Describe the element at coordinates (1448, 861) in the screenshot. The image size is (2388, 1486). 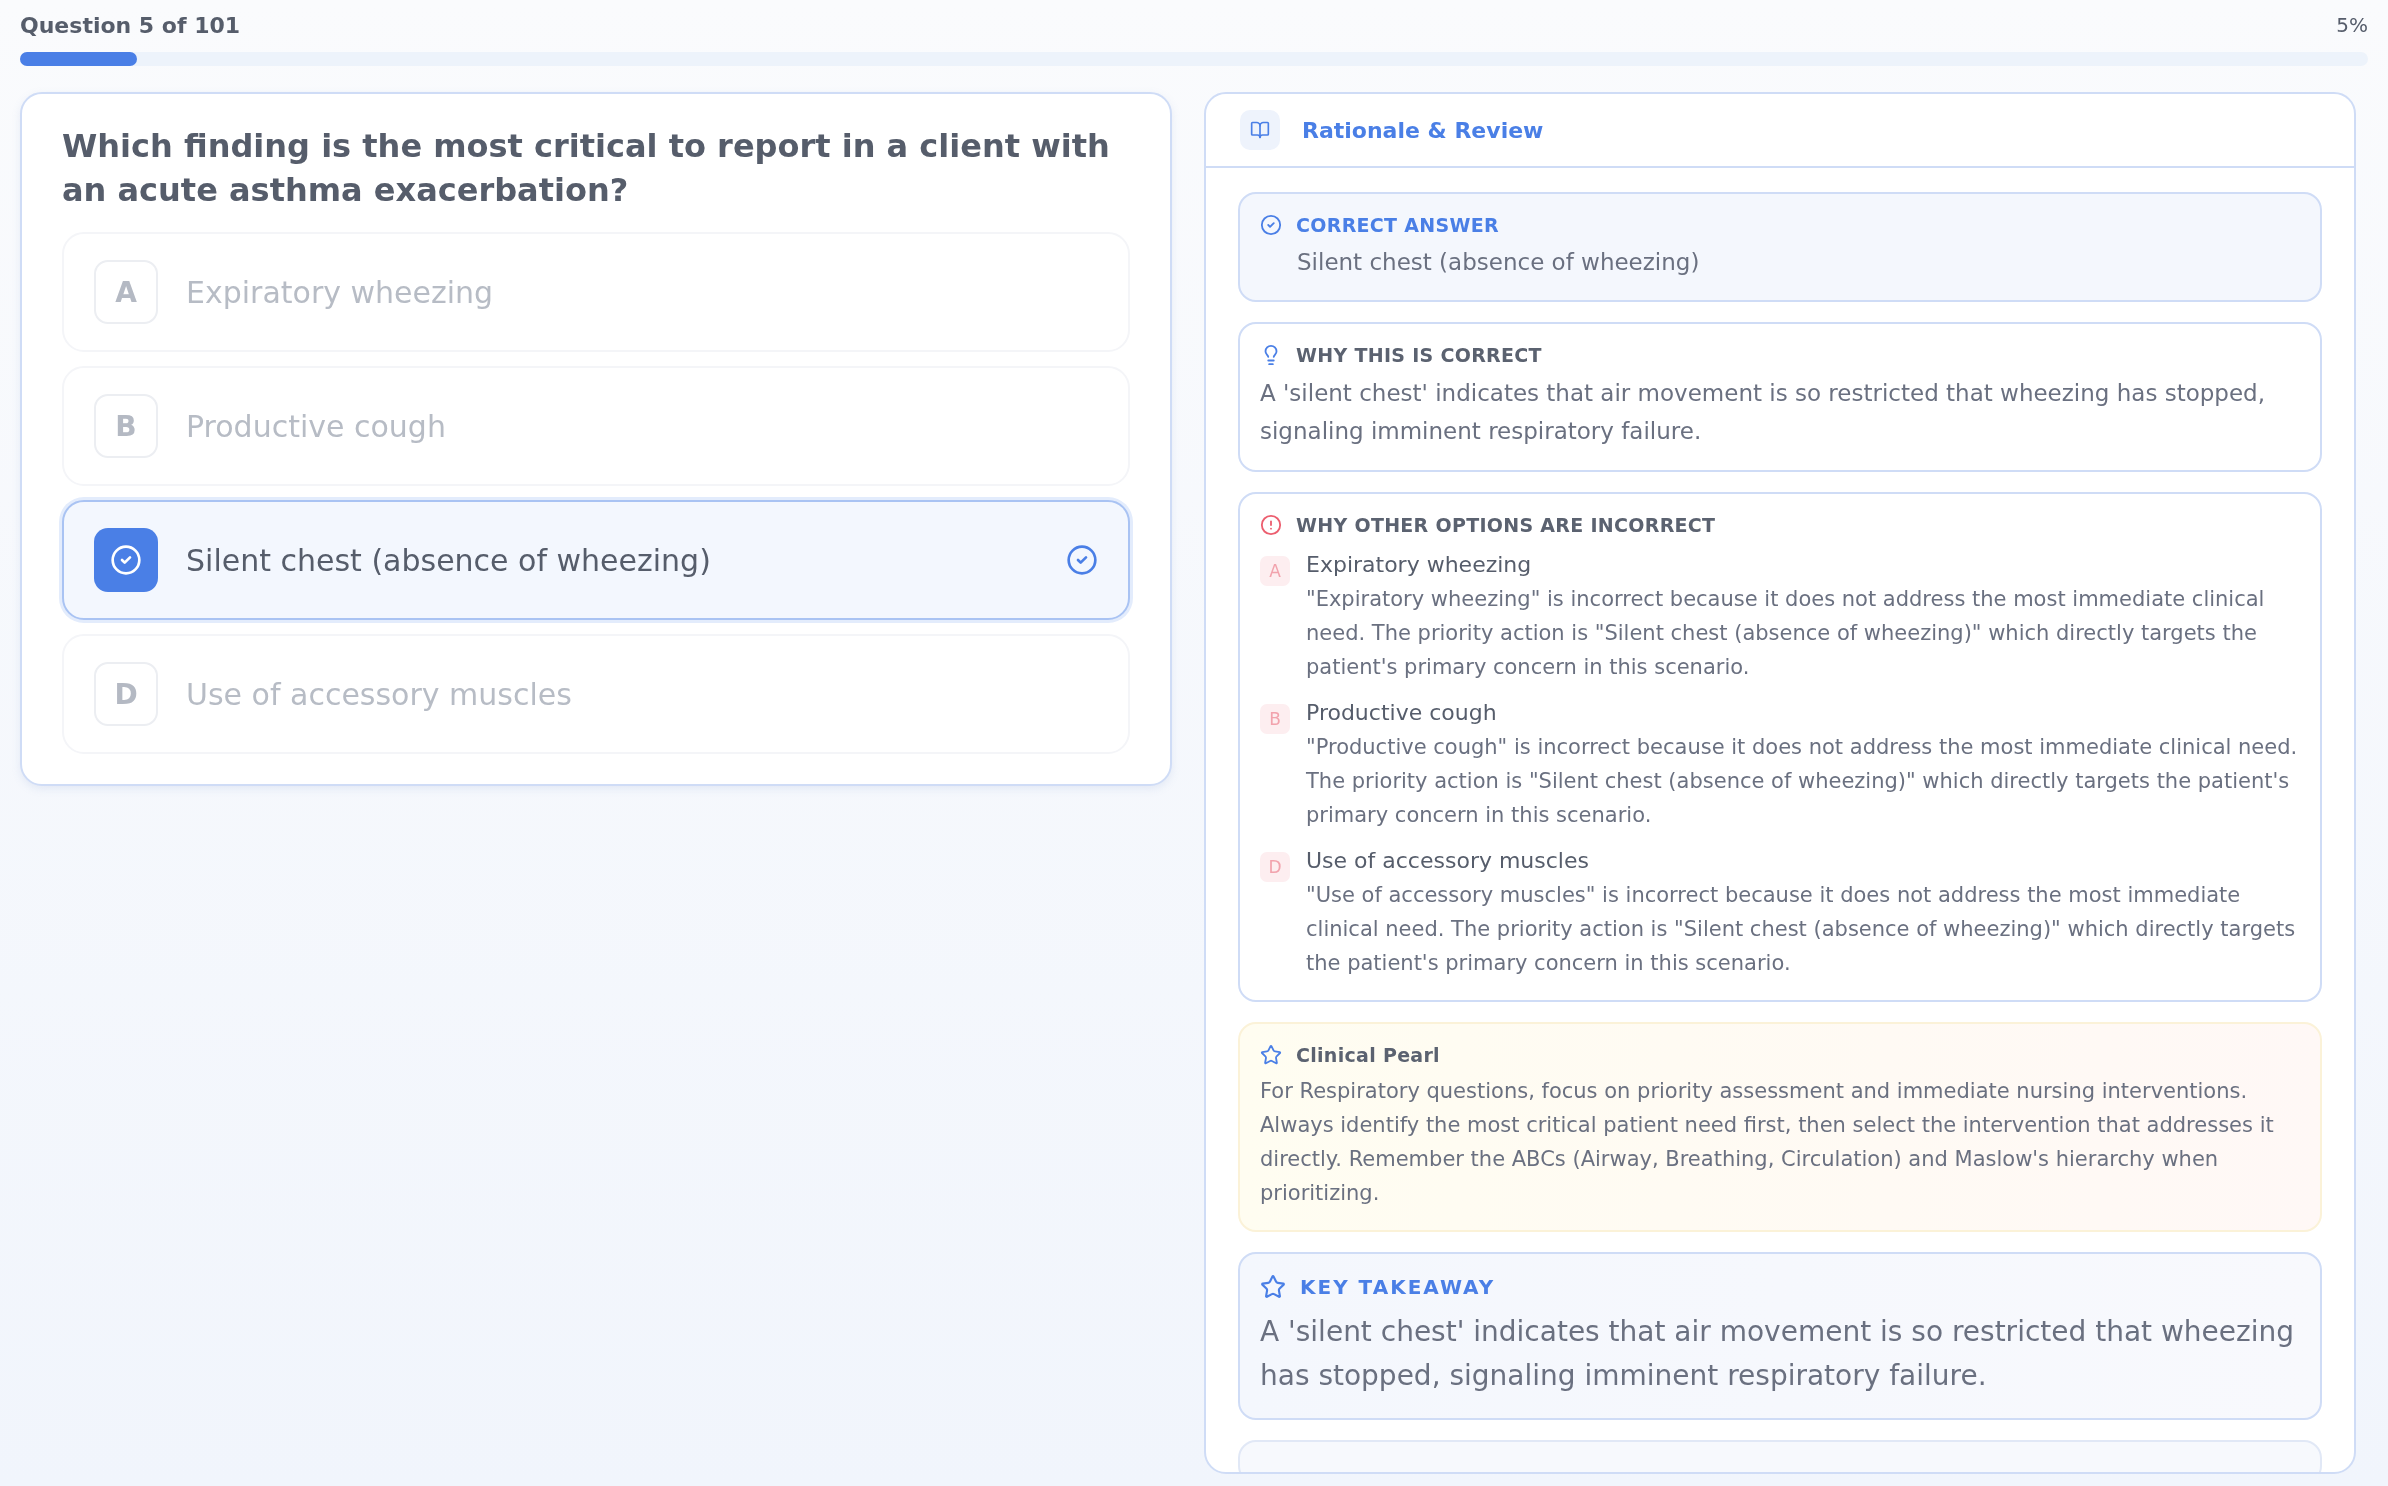
I see `option-title: Use of accessory muscles` at that location.